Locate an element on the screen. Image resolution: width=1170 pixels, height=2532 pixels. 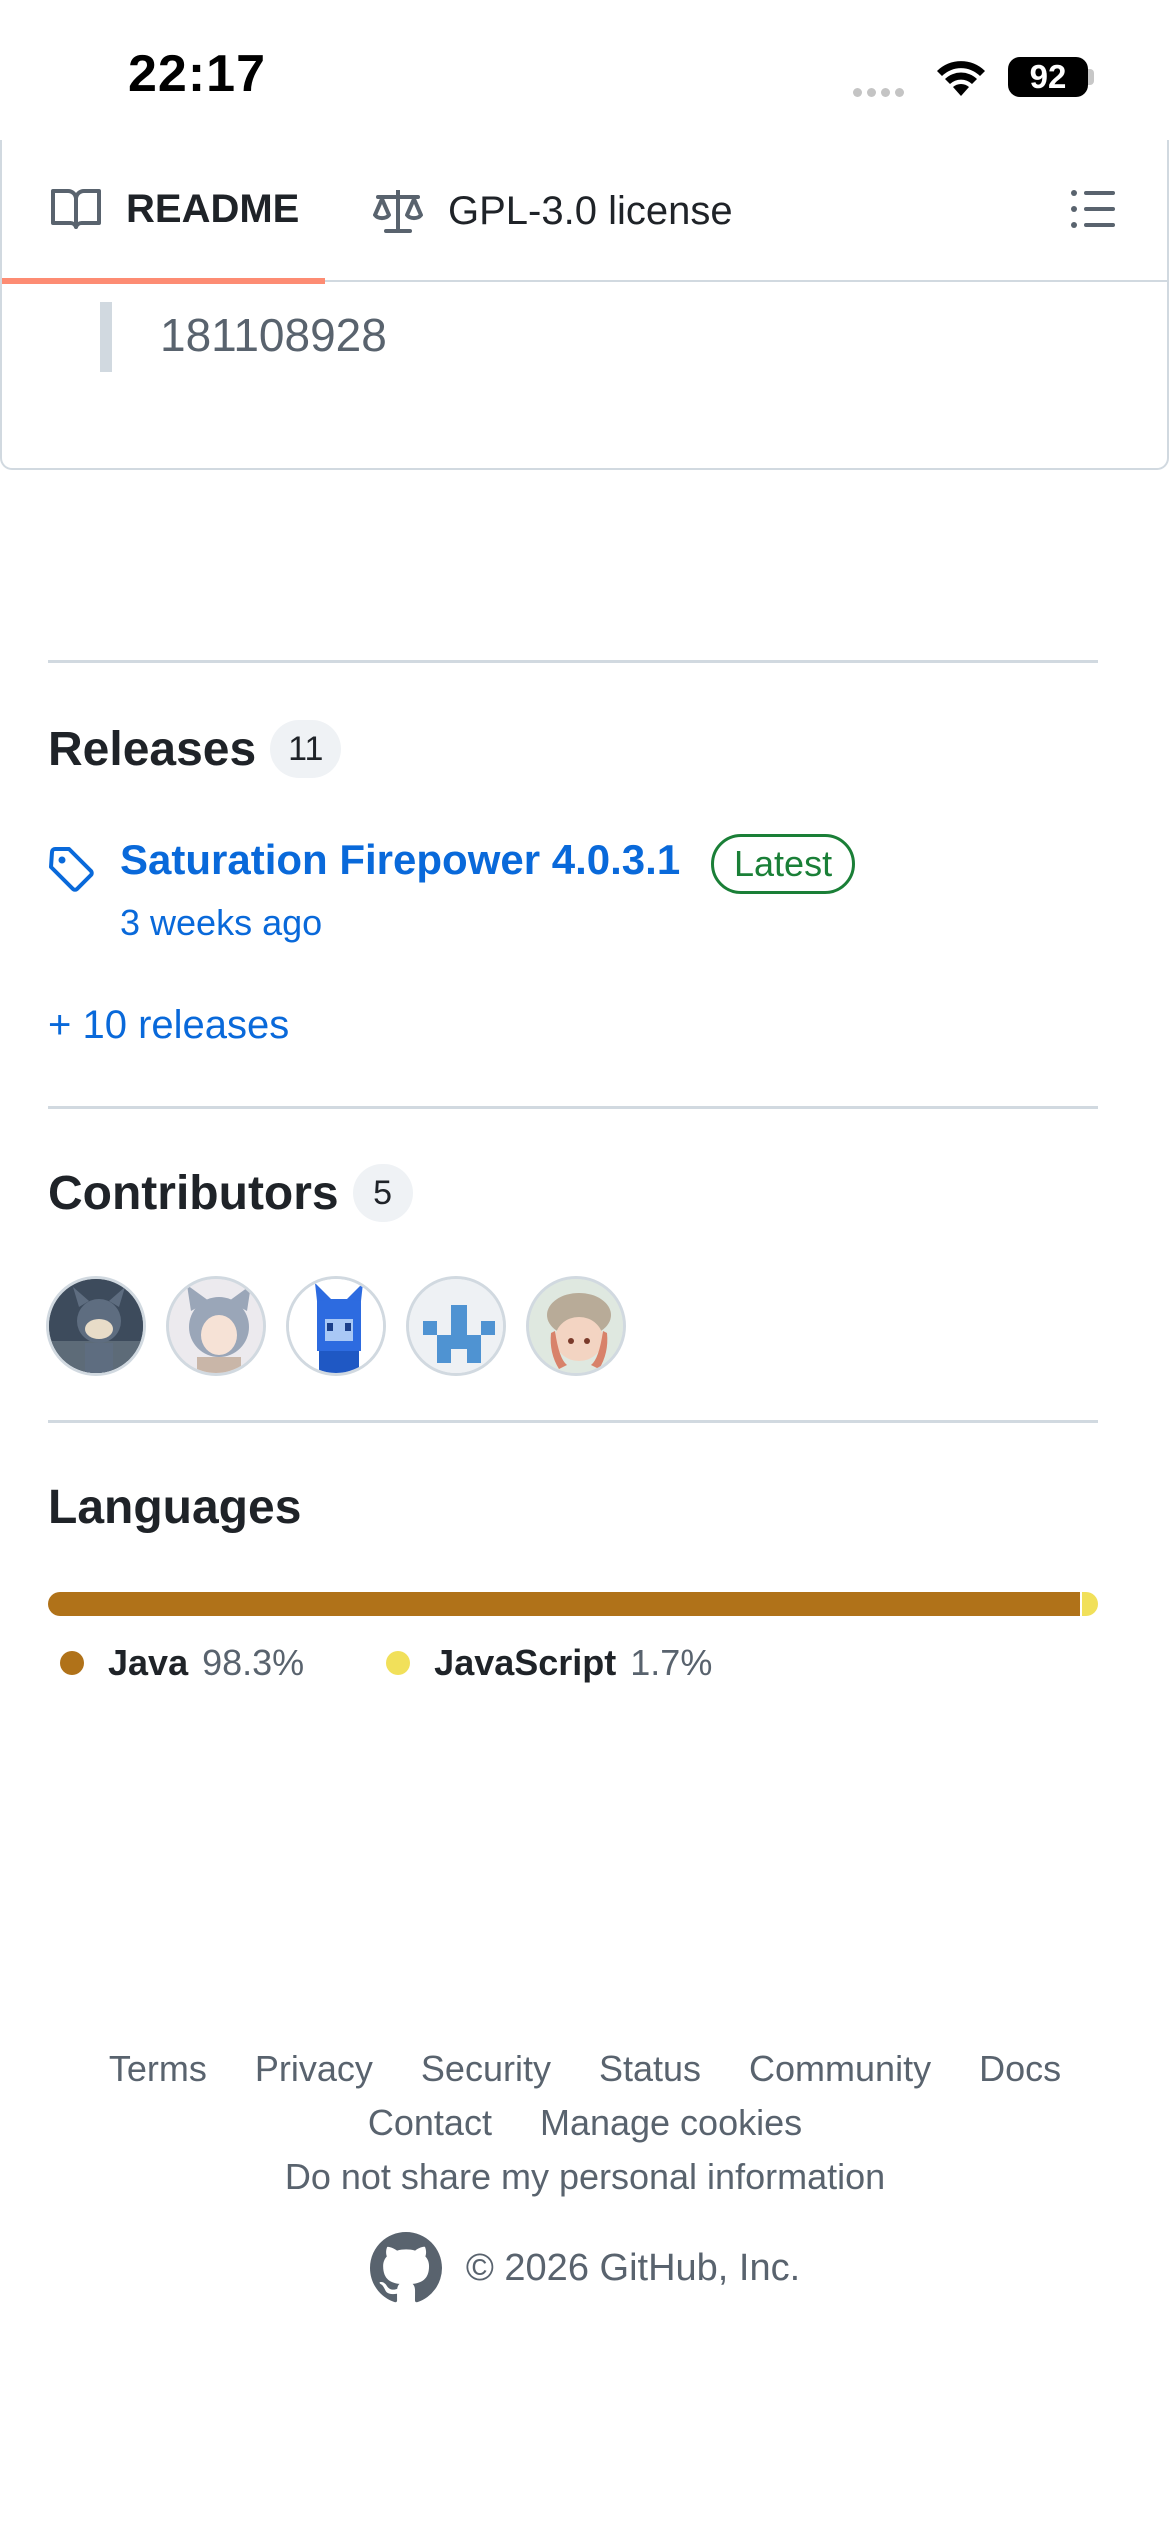
wifi-icon is located at coordinates (961, 78).